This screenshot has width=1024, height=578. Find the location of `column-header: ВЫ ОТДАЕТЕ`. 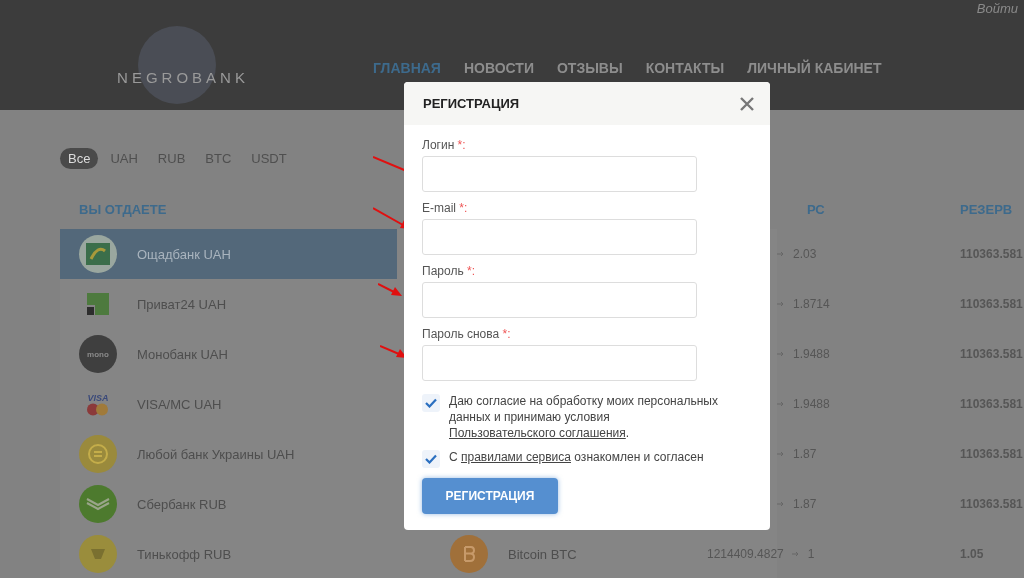

column-header: ВЫ ОТДАЕТЕ is located at coordinates (123, 209).